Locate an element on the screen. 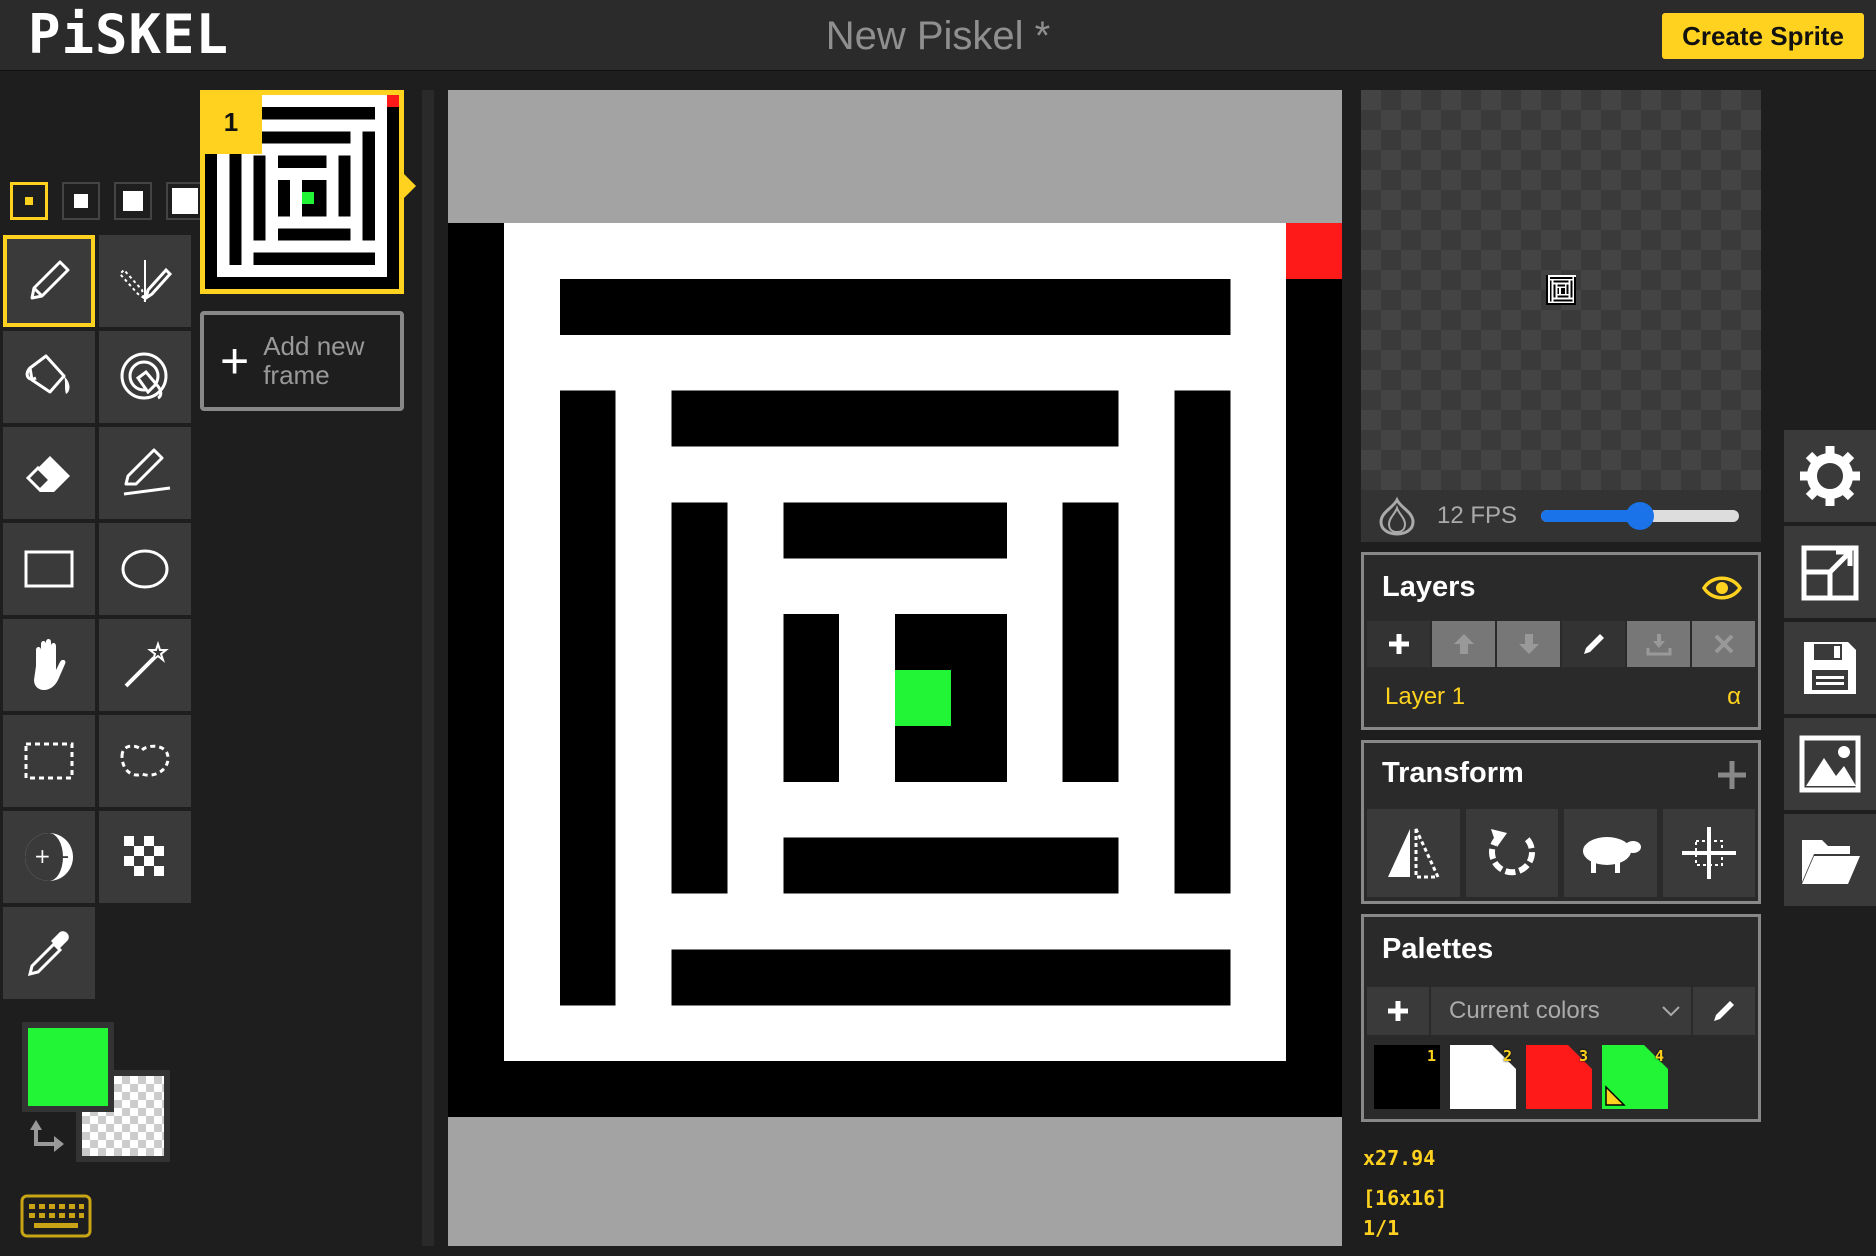  plus-icon is located at coordinates (1732, 775).